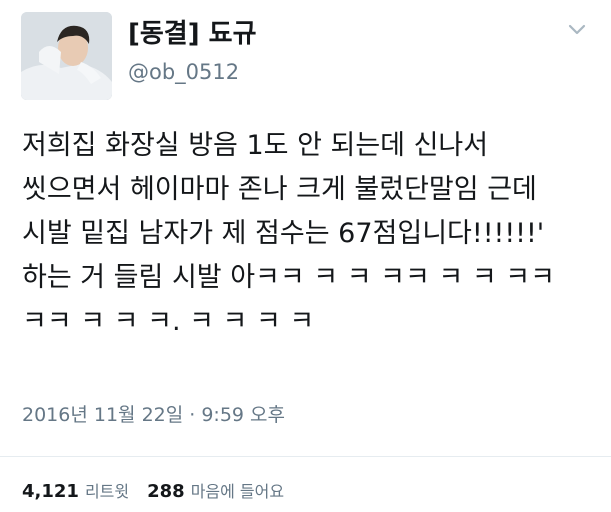 Image resolution: width=611 pixels, height=512 pixels. Describe the element at coordinates (305, 456) in the screenshot. I see `divider` at that location.